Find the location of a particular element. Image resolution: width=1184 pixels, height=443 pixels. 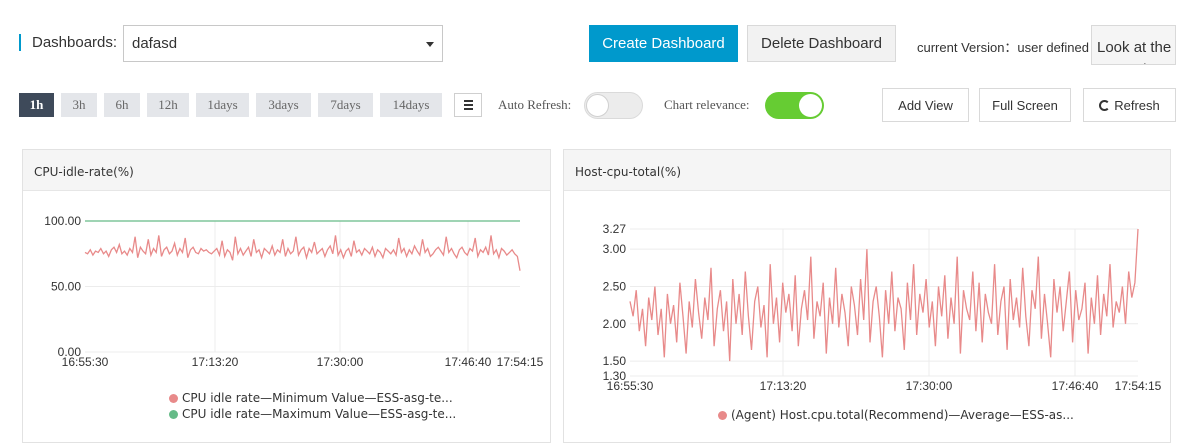

time-range-12h: 12h is located at coordinates (168, 105).